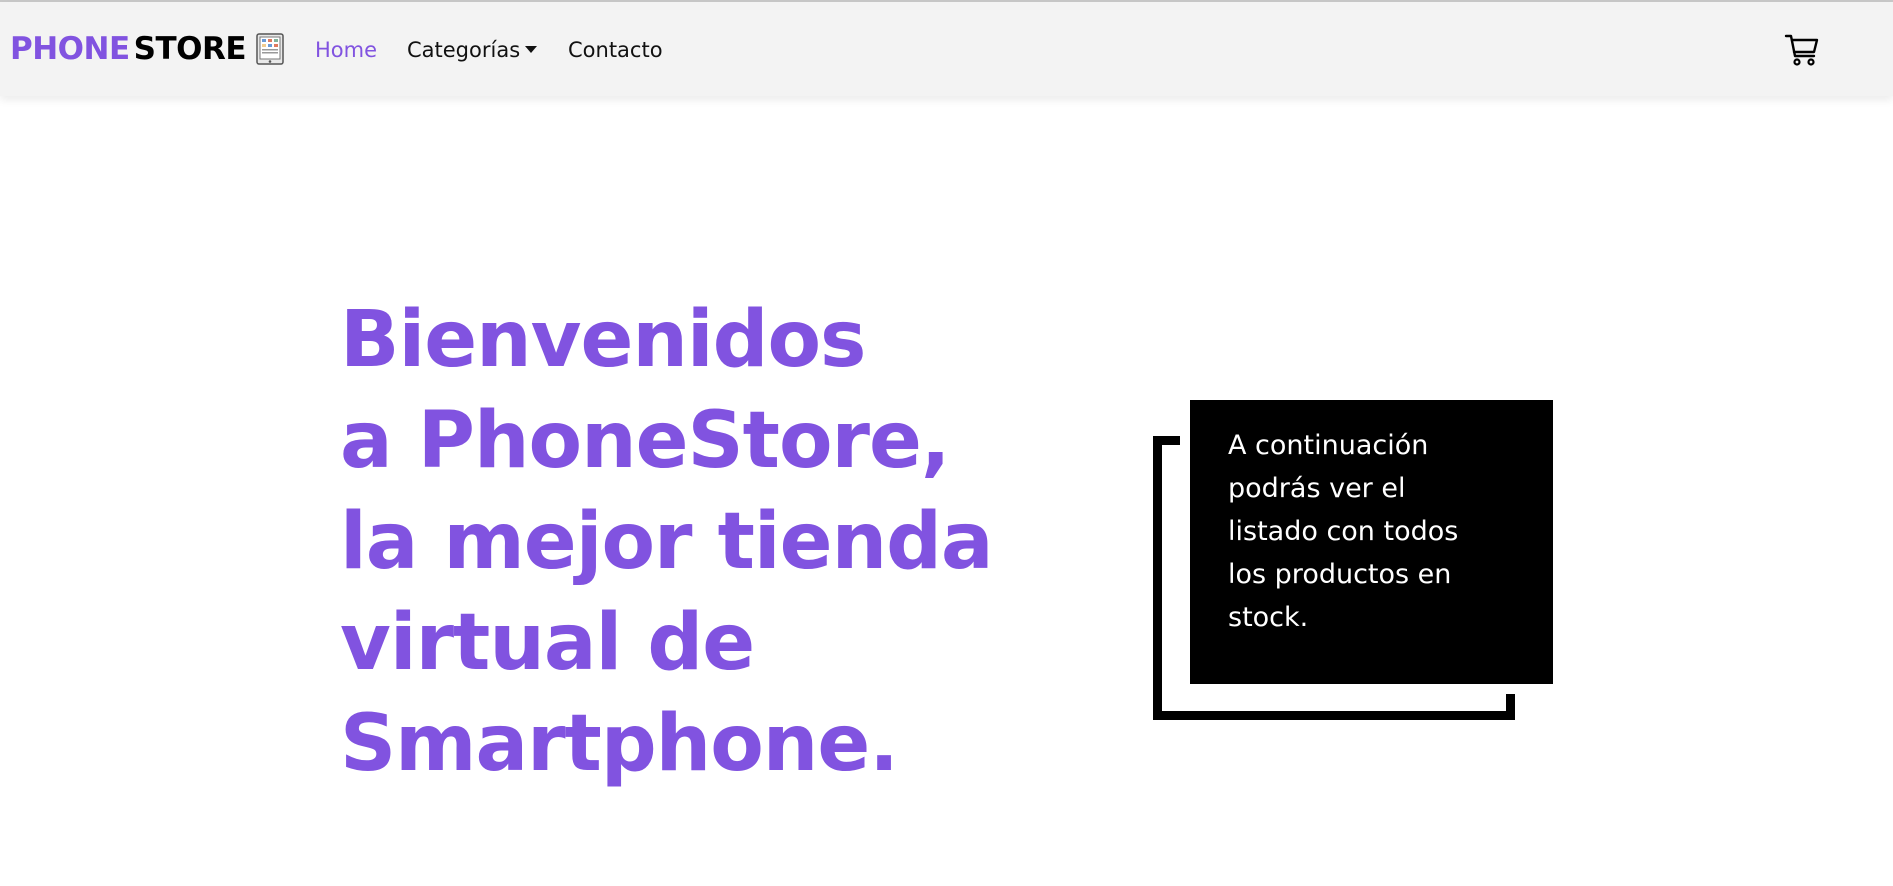  What do you see at coordinates (531, 49) in the screenshot?
I see `caret-down-icon` at bounding box center [531, 49].